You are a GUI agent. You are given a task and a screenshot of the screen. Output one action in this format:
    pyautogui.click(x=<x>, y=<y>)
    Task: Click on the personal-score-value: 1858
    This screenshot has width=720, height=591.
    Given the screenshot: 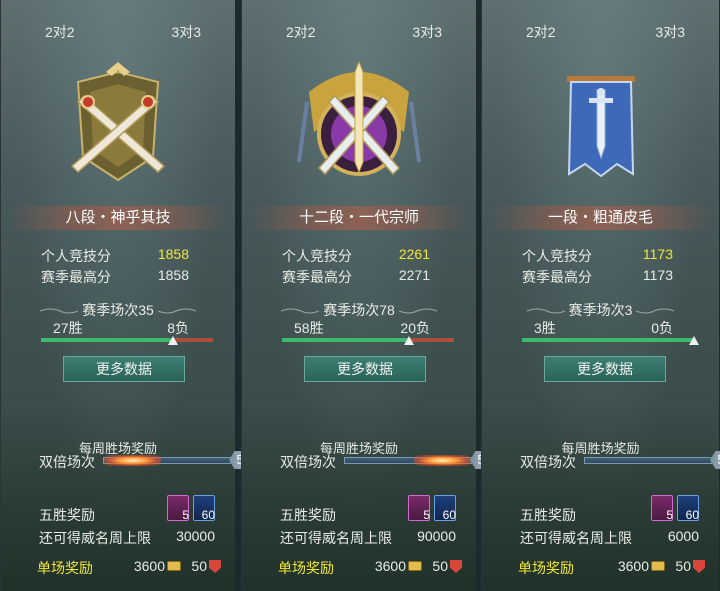 What is the action you would take?
    pyautogui.click(x=173, y=254)
    